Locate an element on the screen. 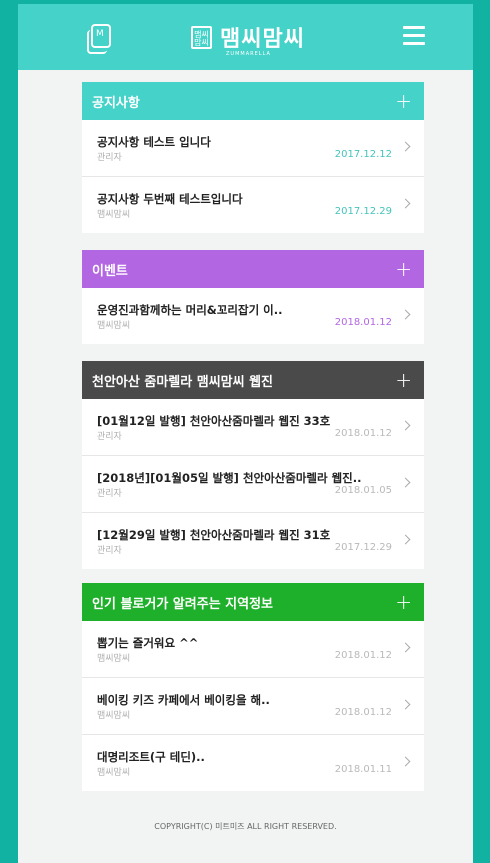 The width and height of the screenshot is (490, 863). post-row: [12월29일 발행] 천안아산줌마렐라 웹진 31호관리자 2017.12.29 is located at coordinates (253, 541).